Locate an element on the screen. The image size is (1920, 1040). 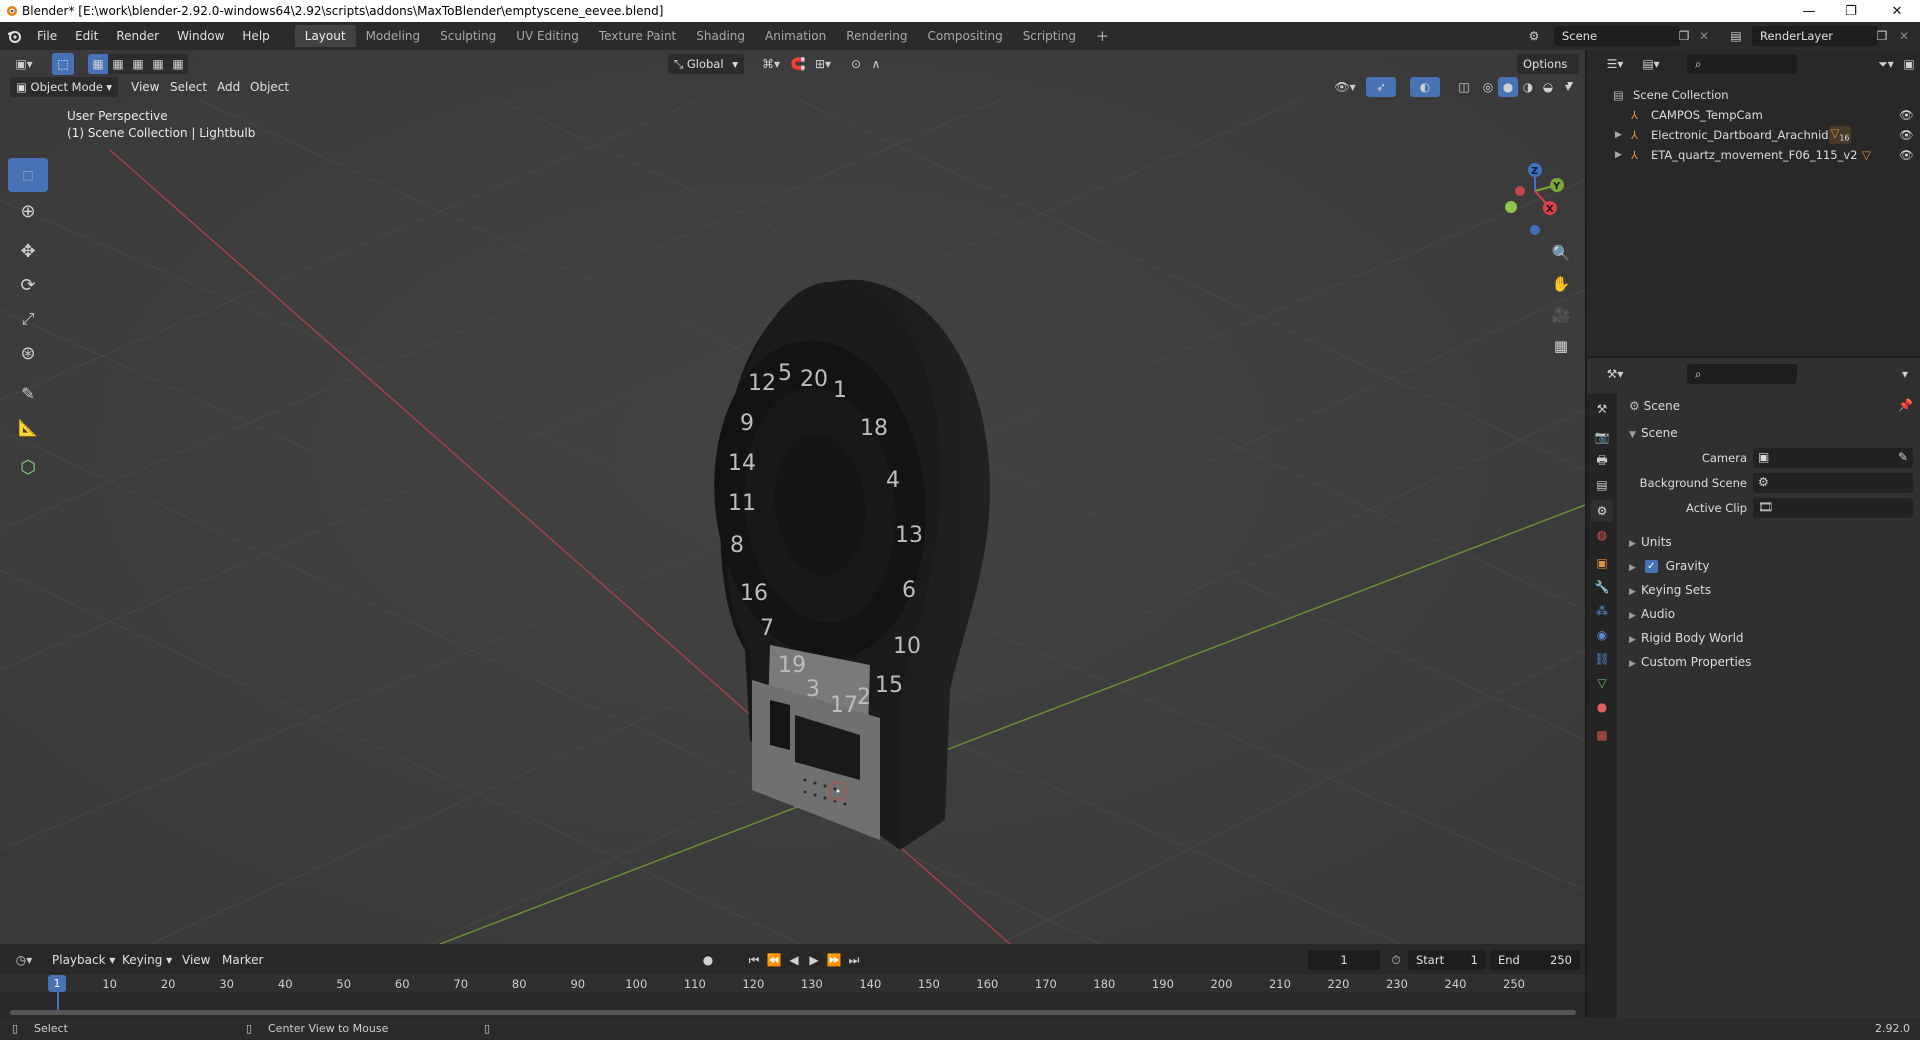
scene-browse-icon: ⚙ is located at coordinates (1534, 36).